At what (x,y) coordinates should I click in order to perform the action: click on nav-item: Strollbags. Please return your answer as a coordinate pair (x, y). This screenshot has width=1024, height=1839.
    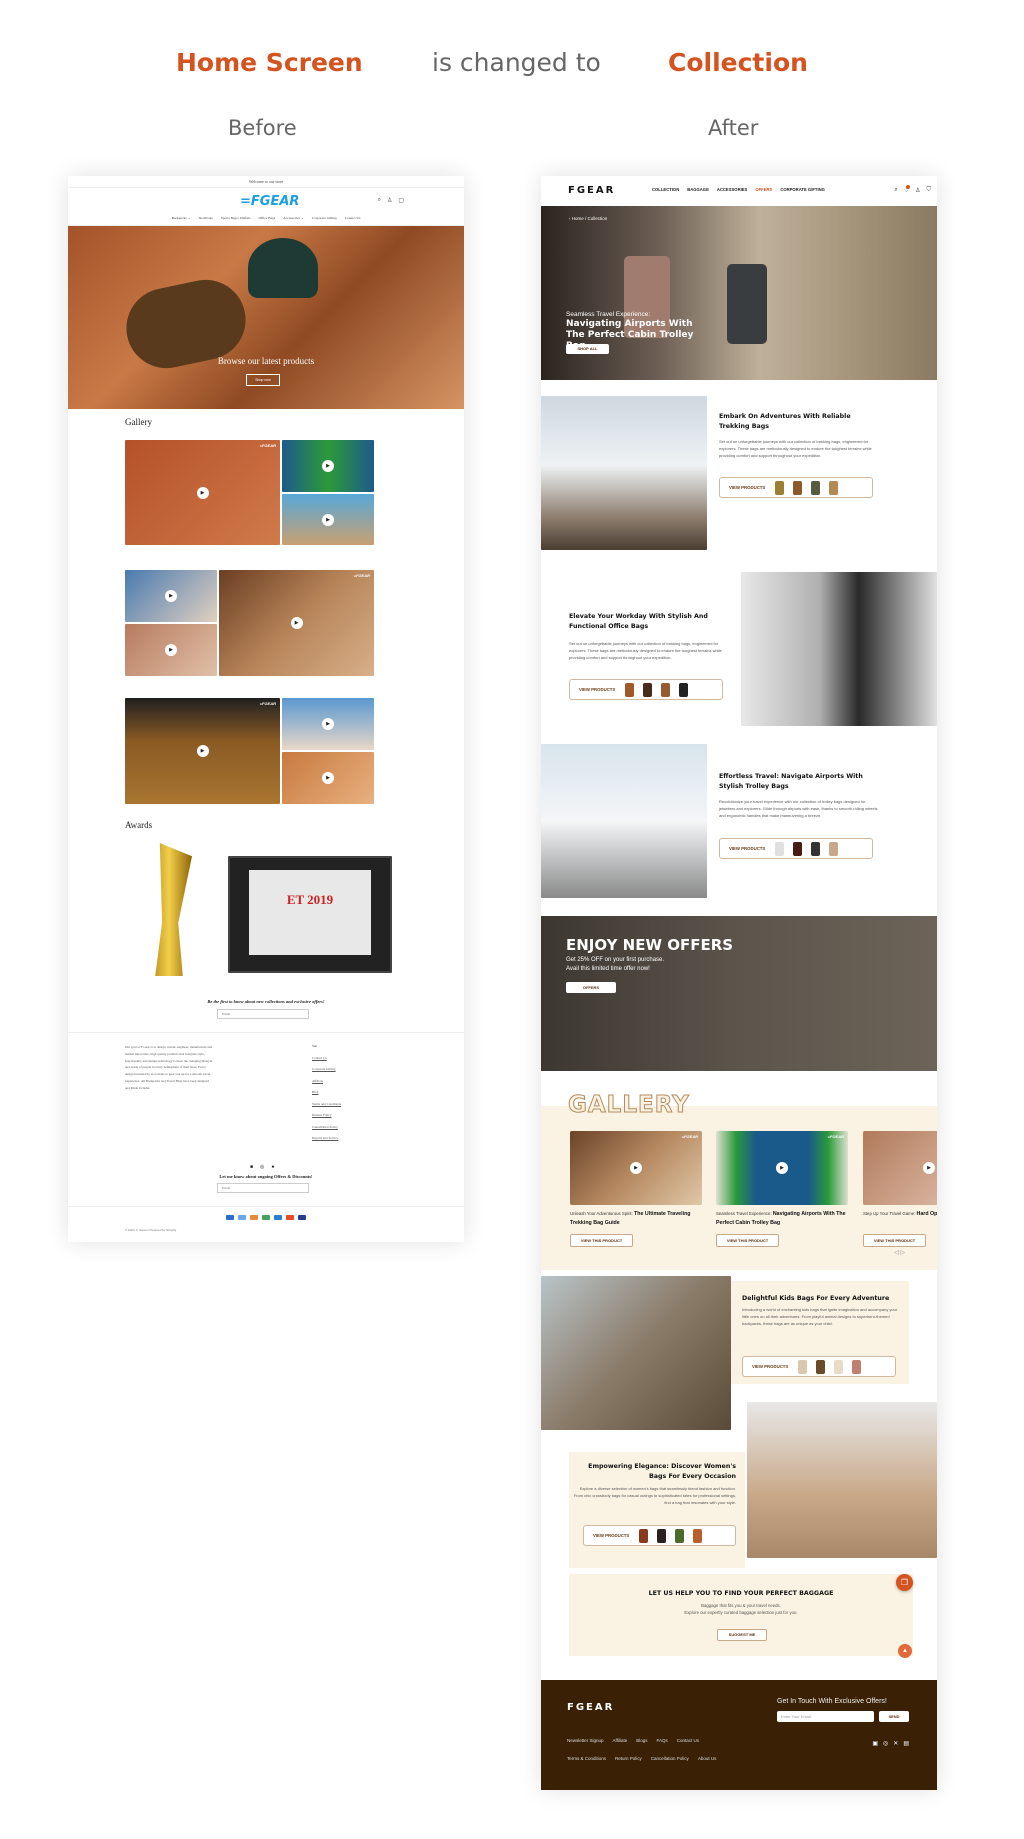
    Looking at the image, I should click on (206, 218).